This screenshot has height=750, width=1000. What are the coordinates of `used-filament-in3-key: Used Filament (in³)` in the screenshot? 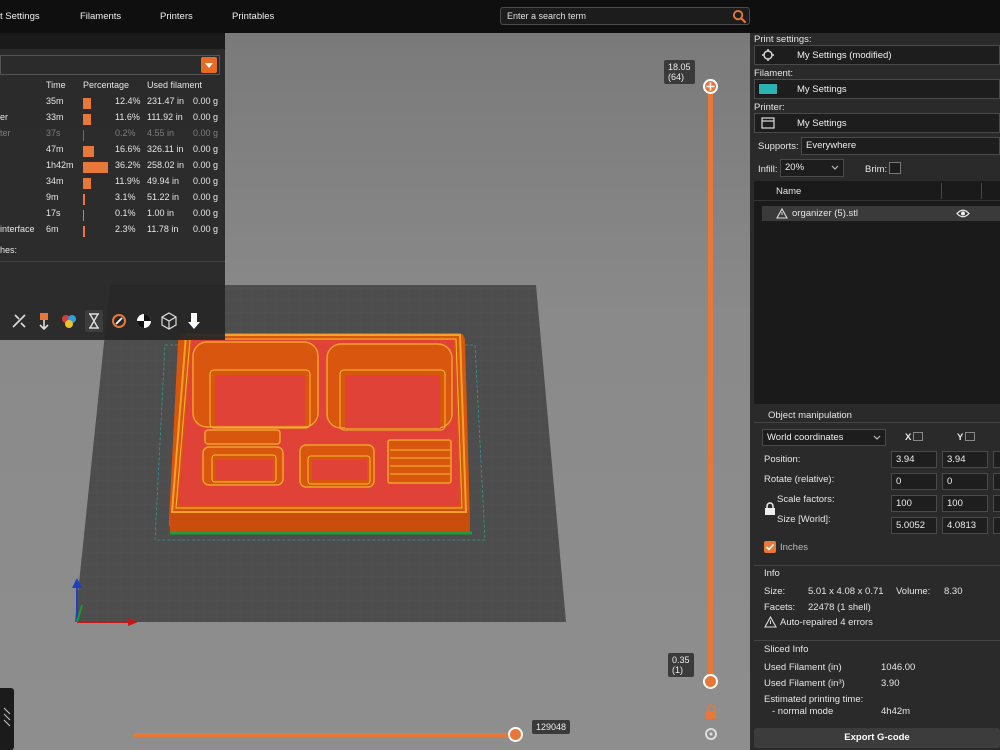 It's located at (804, 683).